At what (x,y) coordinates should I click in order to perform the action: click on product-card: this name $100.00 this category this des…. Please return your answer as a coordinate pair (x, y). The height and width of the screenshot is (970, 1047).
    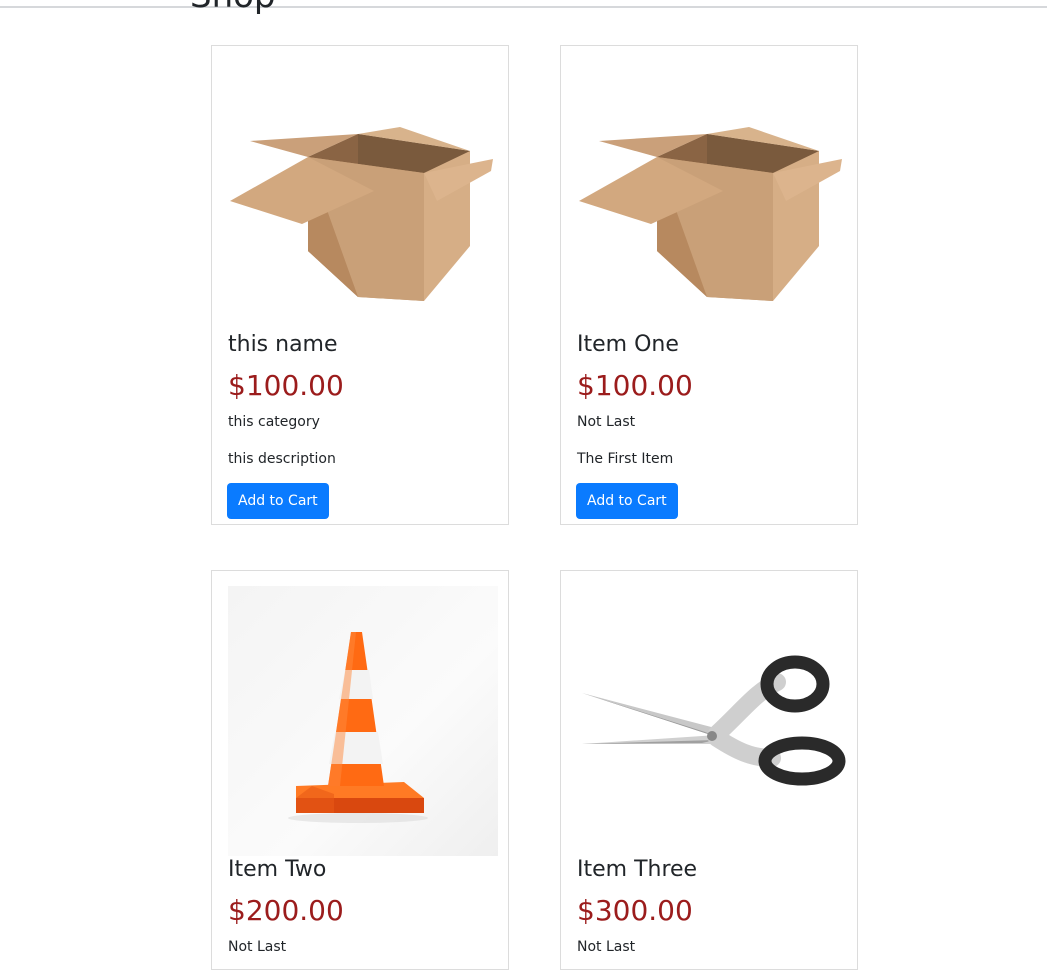
    Looking at the image, I should click on (360, 285).